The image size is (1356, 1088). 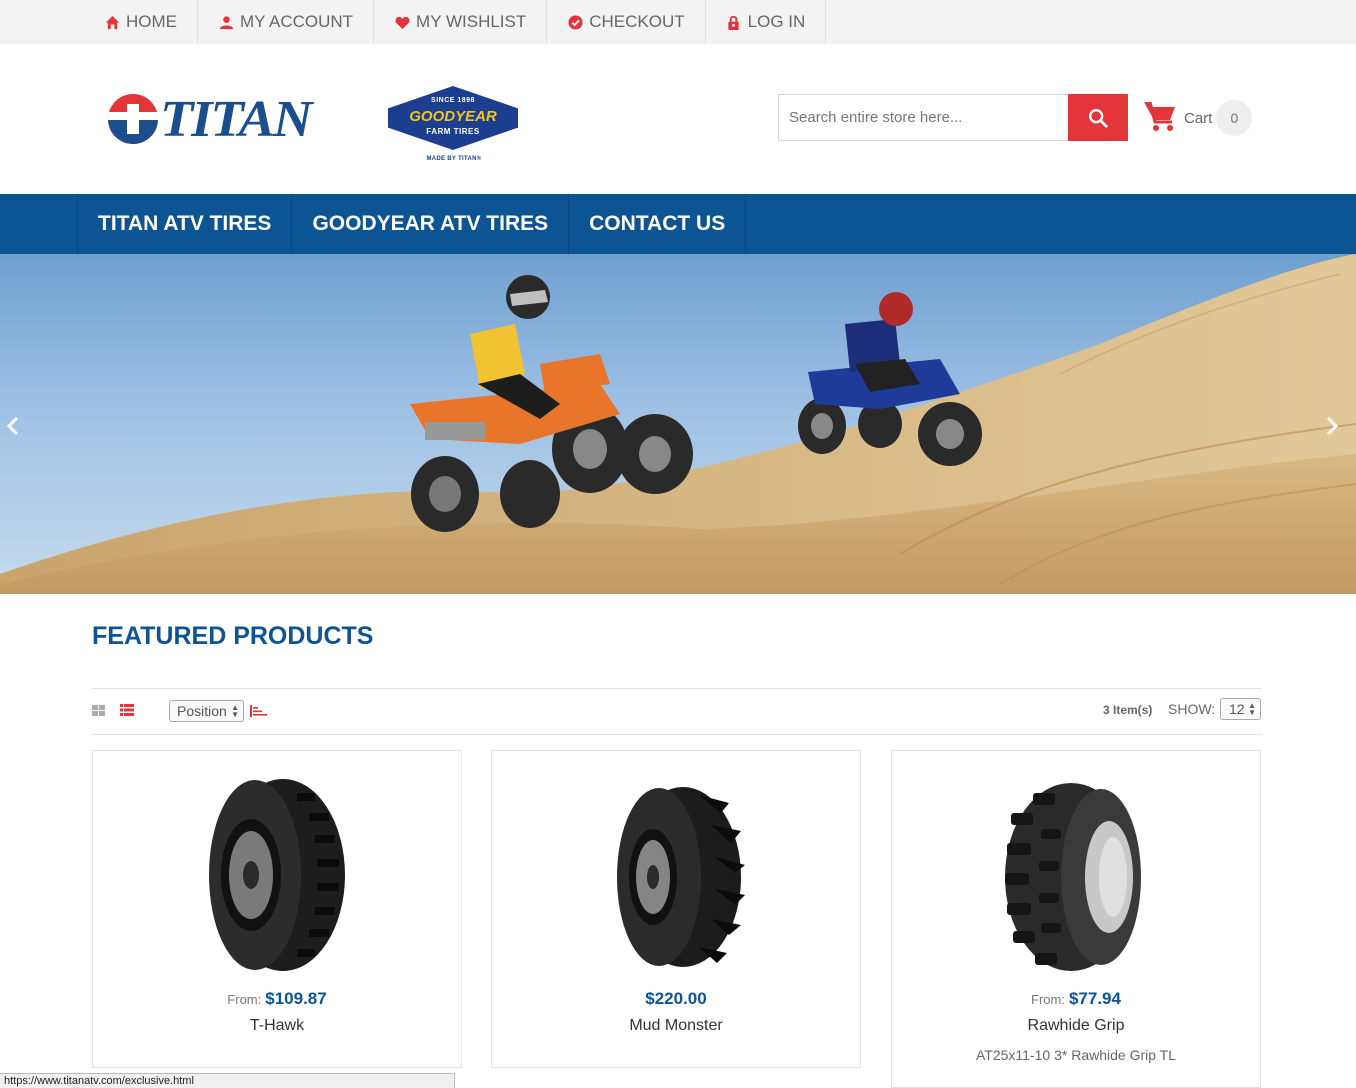 What do you see at coordinates (453, 131) in the screenshot?
I see `goodyear-farm-text: FARM TIRES` at bounding box center [453, 131].